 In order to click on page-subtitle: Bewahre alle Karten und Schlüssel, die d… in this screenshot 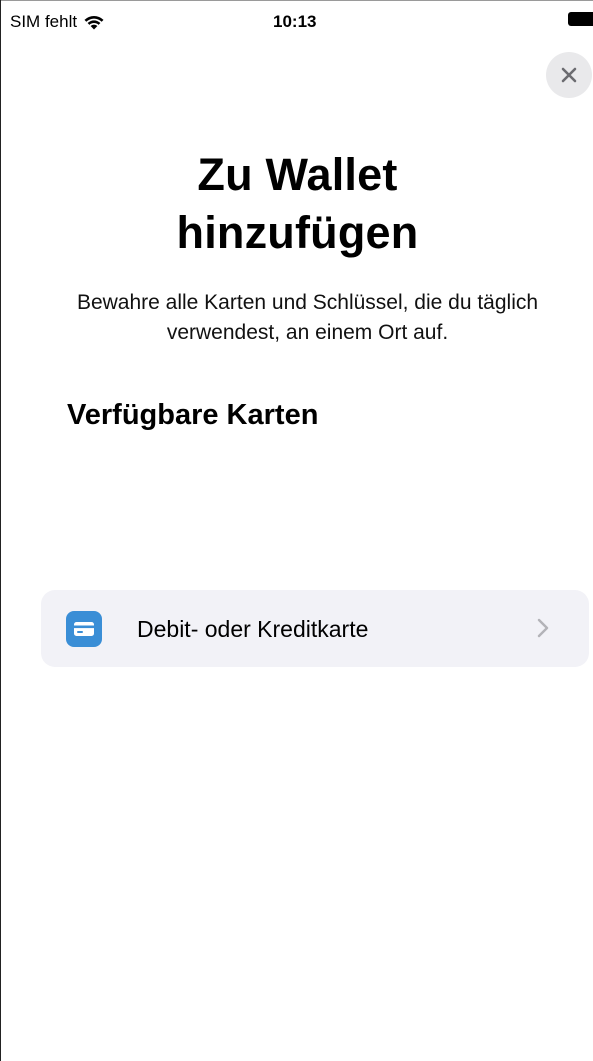, I will do `click(307, 317)`.